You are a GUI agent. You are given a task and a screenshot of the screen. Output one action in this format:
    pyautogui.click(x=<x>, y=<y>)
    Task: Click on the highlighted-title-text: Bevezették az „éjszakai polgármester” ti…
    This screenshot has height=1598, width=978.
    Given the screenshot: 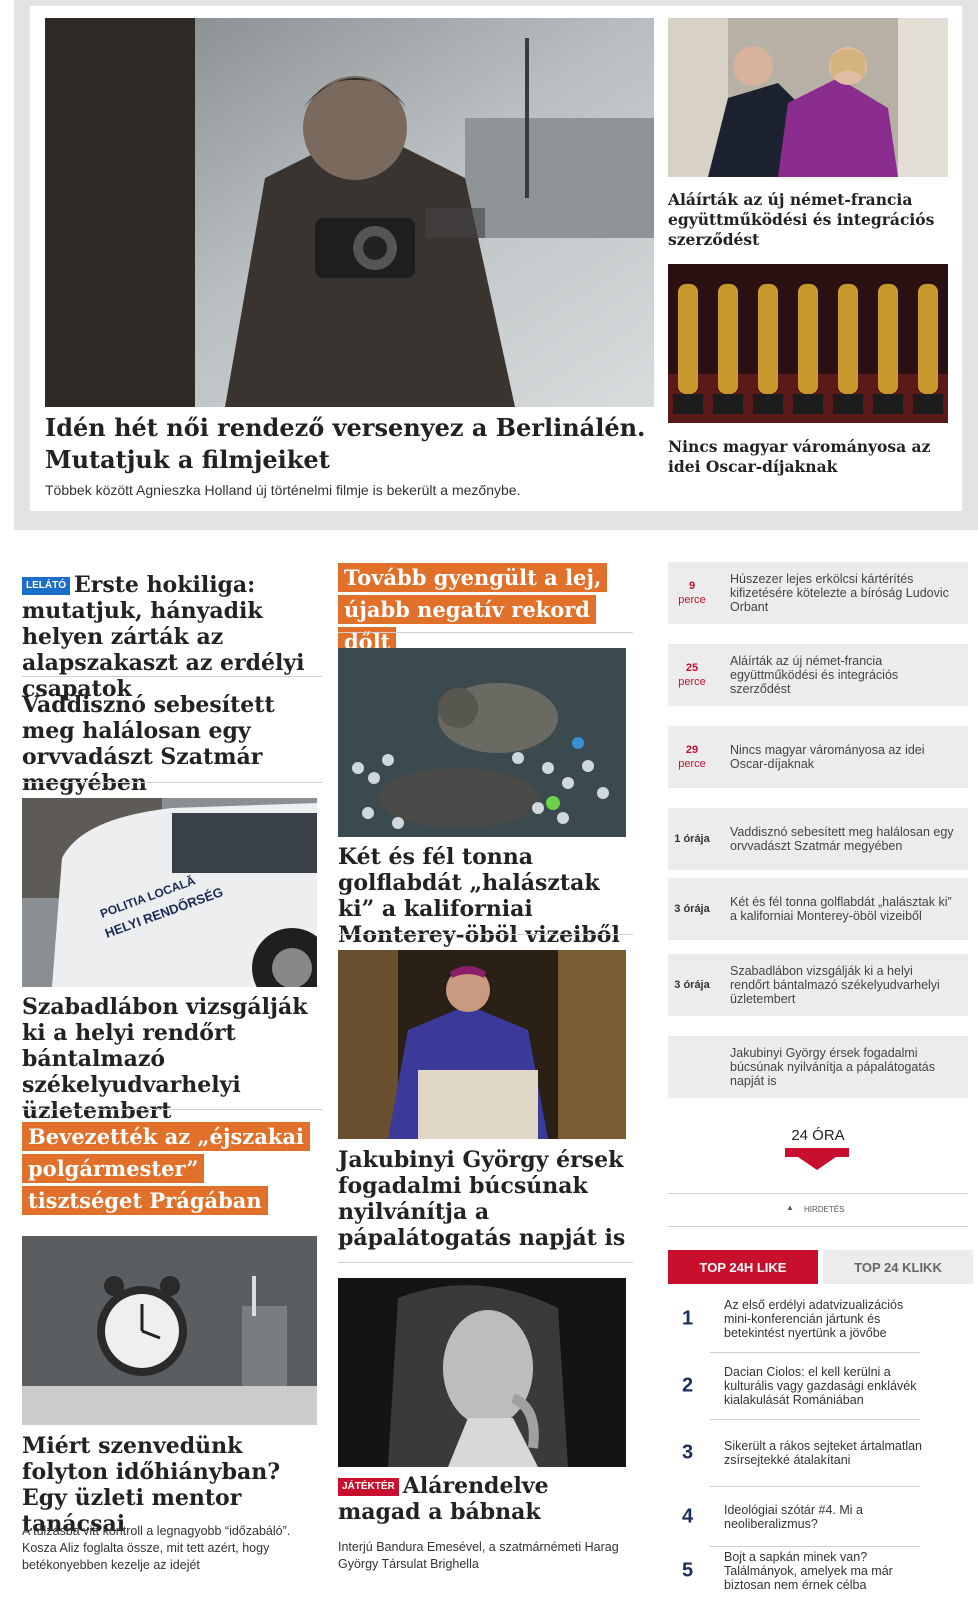 What is the action you would take?
    pyautogui.click(x=166, y=1168)
    